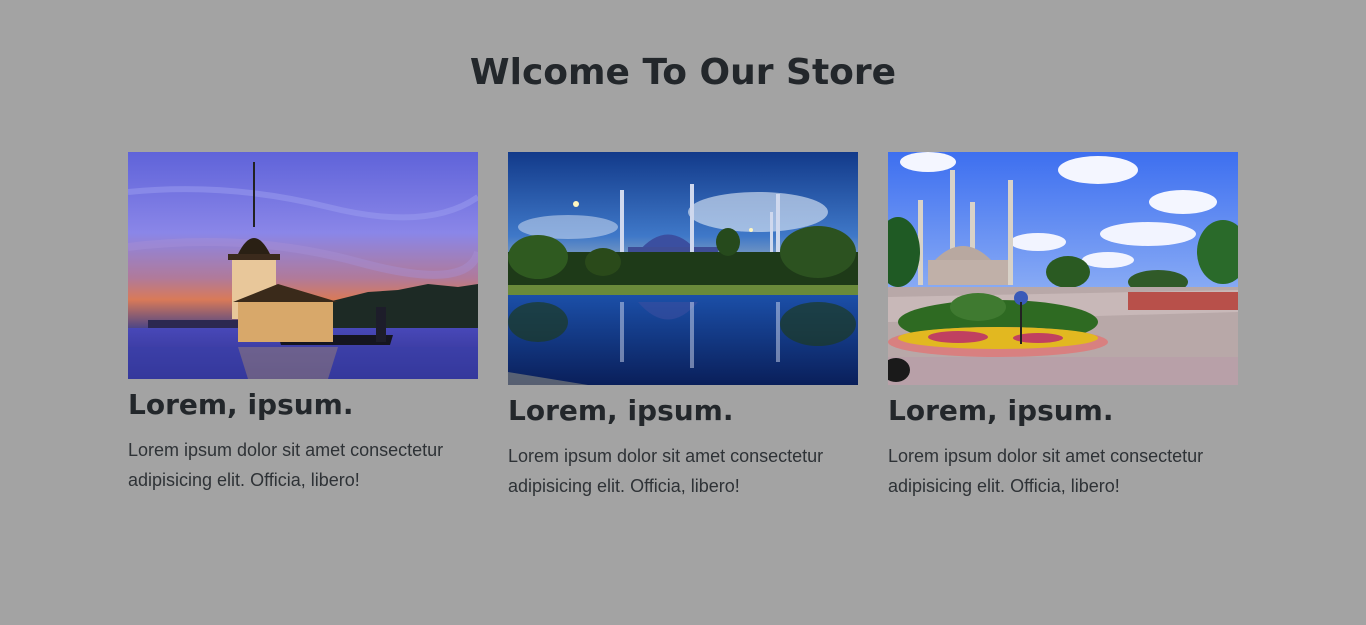 Image resolution: width=1366 pixels, height=625 pixels. I want to click on maiden-tower-picture, so click(303, 265).